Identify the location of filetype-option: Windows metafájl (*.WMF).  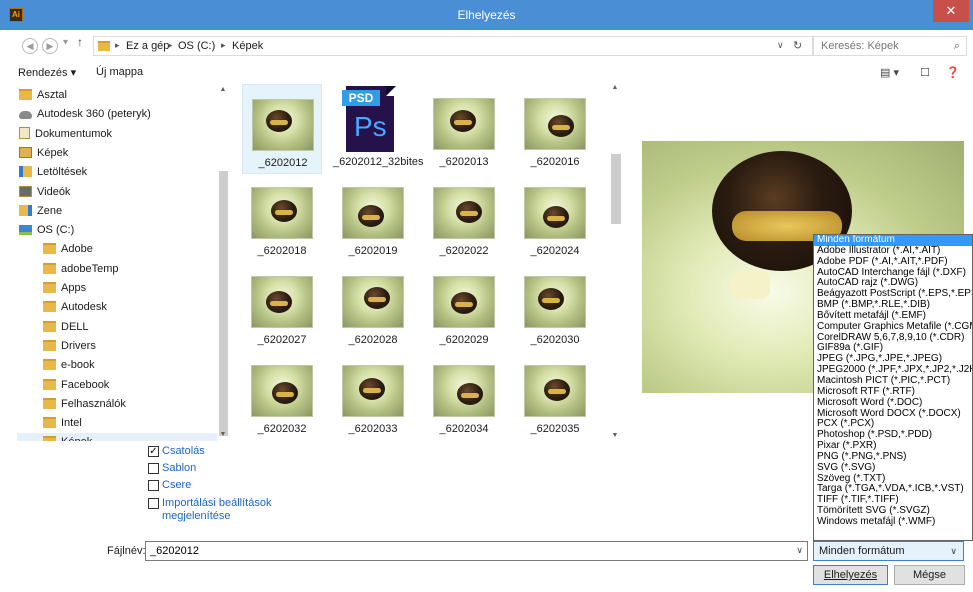
(893, 522).